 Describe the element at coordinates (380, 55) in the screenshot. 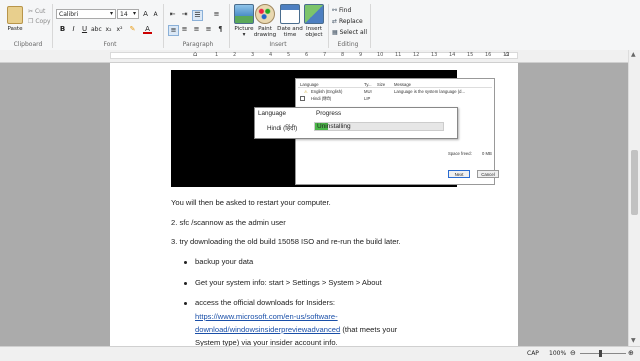

I see `ruler-number: 10` at that location.